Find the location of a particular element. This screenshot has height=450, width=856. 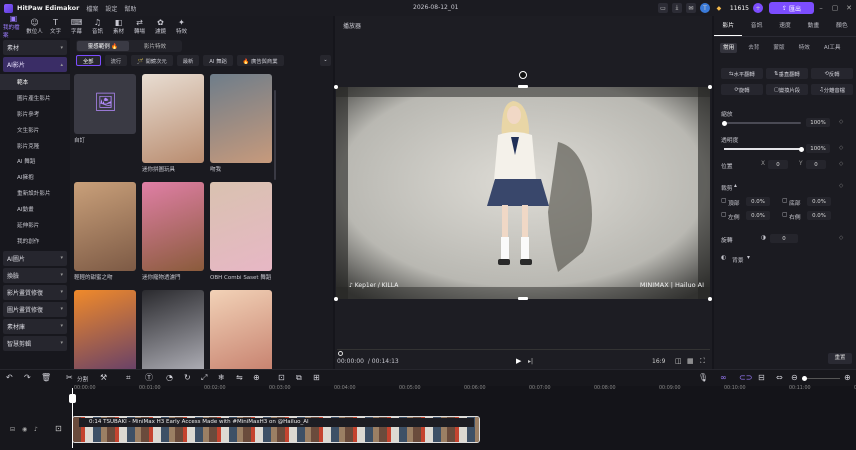

tab-1: ☺ 數位人 is located at coordinates (34, 26).